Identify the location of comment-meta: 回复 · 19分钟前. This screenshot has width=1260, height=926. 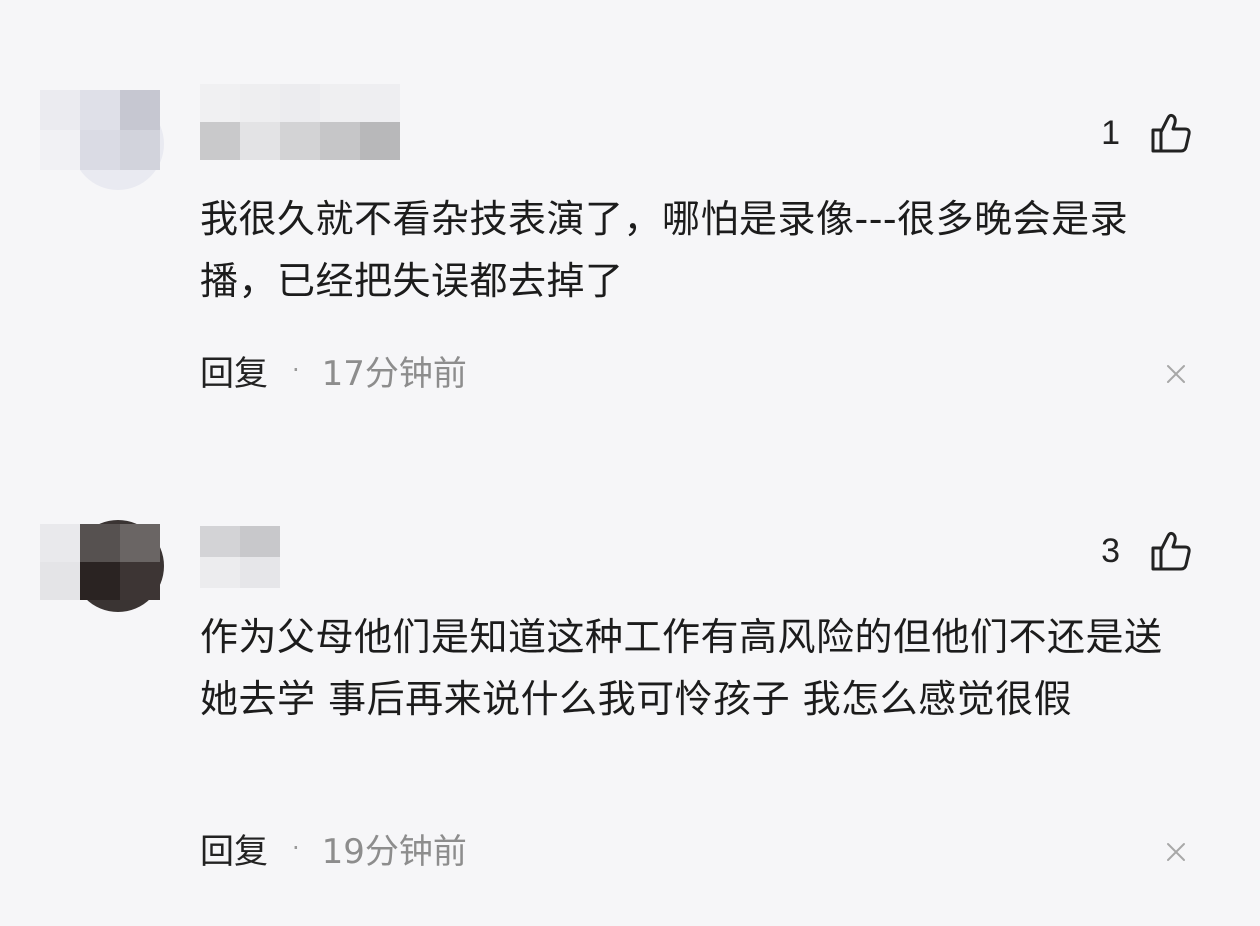
(333, 850).